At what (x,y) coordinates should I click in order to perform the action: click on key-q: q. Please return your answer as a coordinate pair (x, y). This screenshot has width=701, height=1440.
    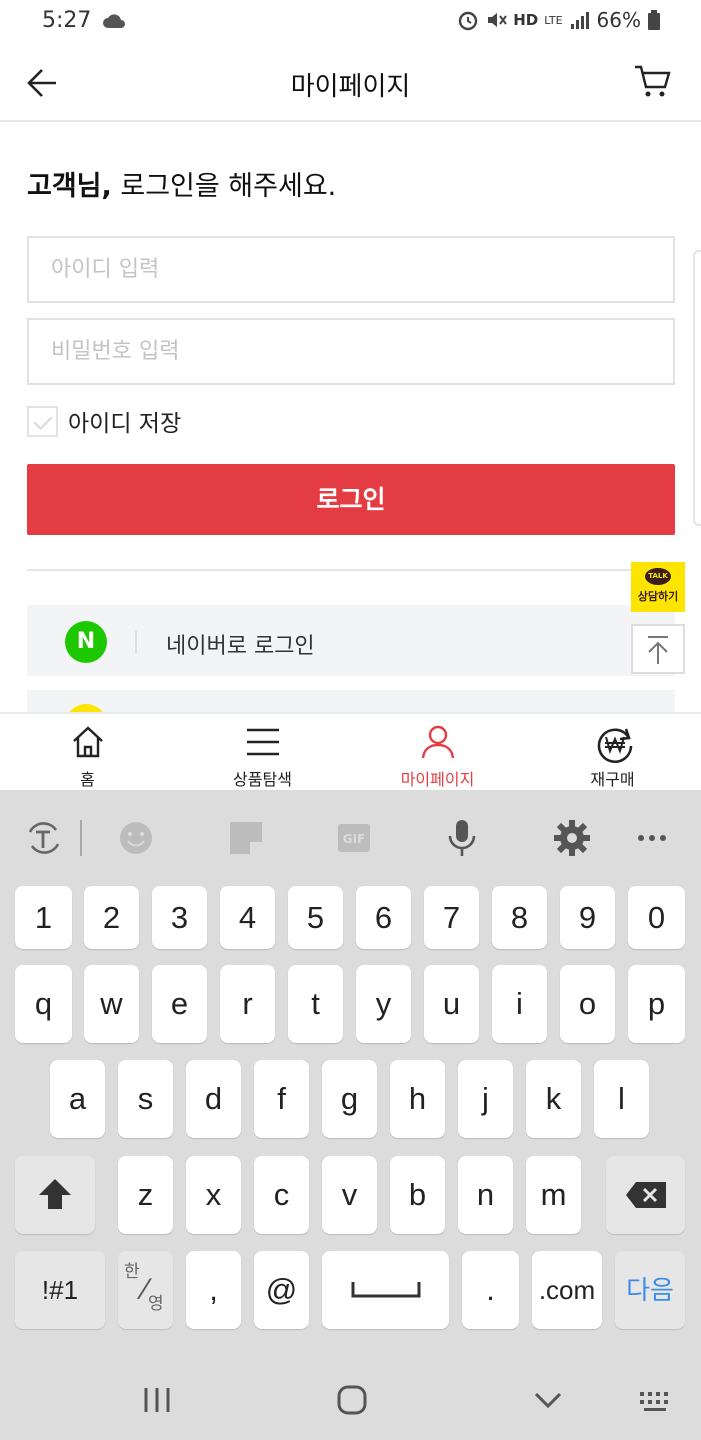
    Looking at the image, I should click on (43, 1004).